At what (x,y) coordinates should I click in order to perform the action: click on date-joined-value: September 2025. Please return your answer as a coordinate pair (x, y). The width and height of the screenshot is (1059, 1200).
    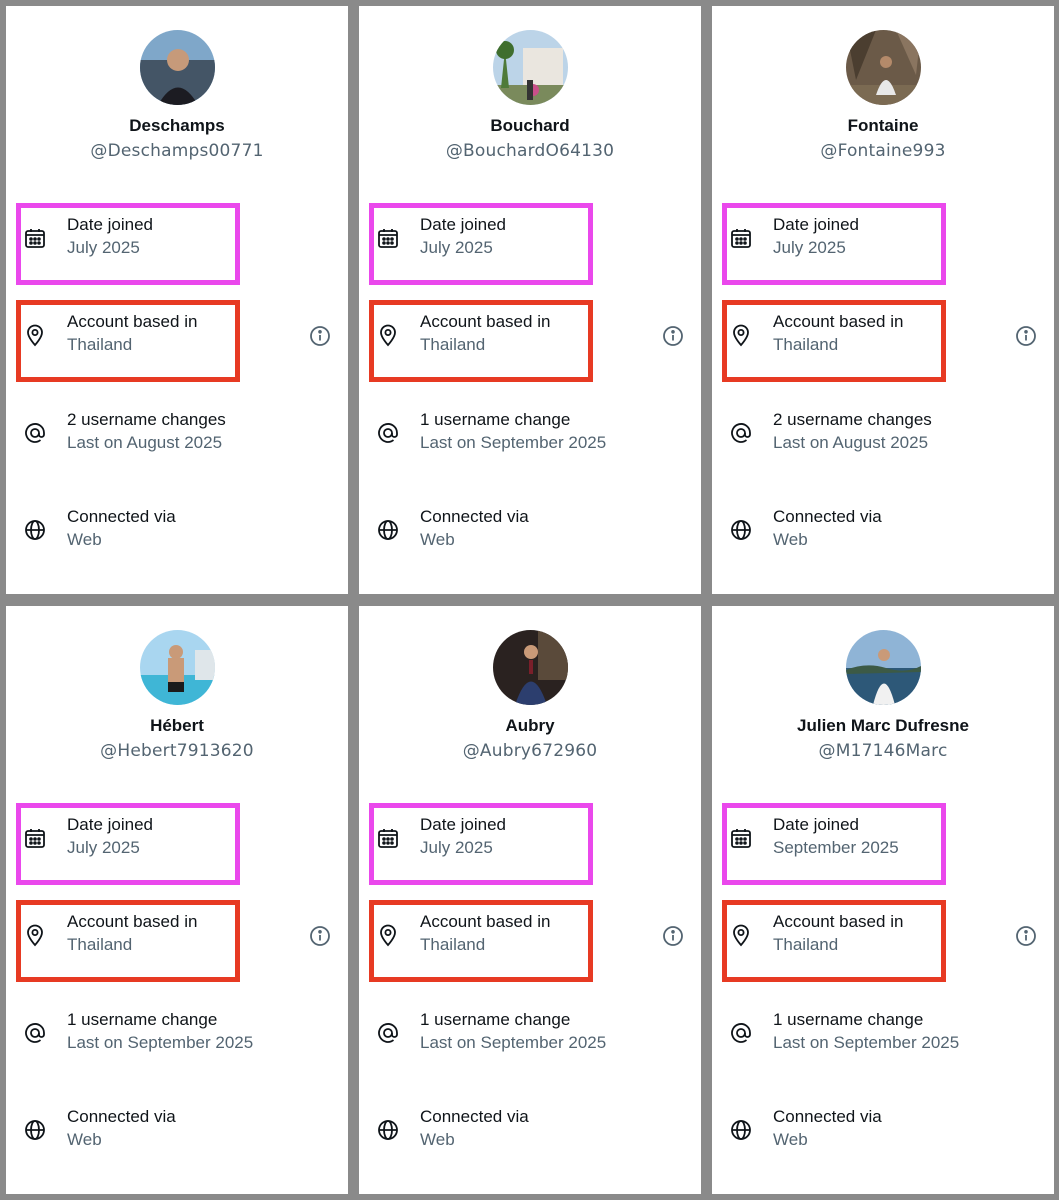
    Looking at the image, I should click on (836, 847).